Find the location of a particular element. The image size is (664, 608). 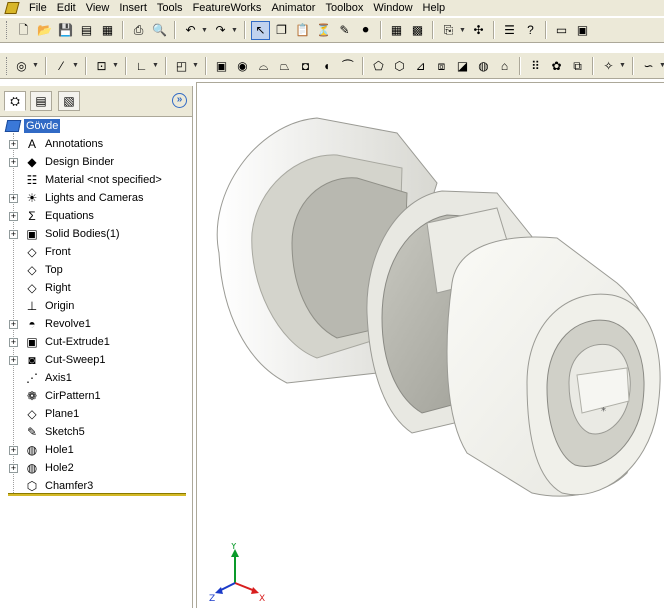

tree-item-hole2: + ◍ Hole2 is located at coordinates (95, 468).